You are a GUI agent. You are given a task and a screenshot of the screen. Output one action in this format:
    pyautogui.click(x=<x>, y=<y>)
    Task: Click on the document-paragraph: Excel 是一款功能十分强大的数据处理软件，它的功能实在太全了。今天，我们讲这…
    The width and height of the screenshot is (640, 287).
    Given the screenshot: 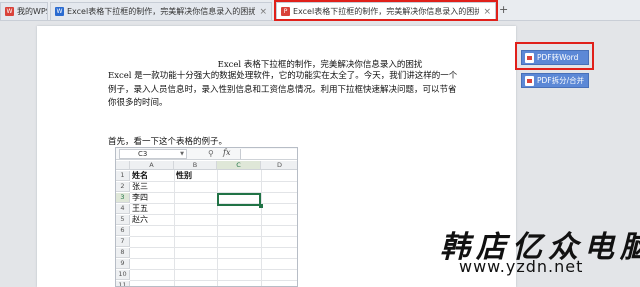 What is the action you would take?
    pyautogui.click(x=283, y=89)
    